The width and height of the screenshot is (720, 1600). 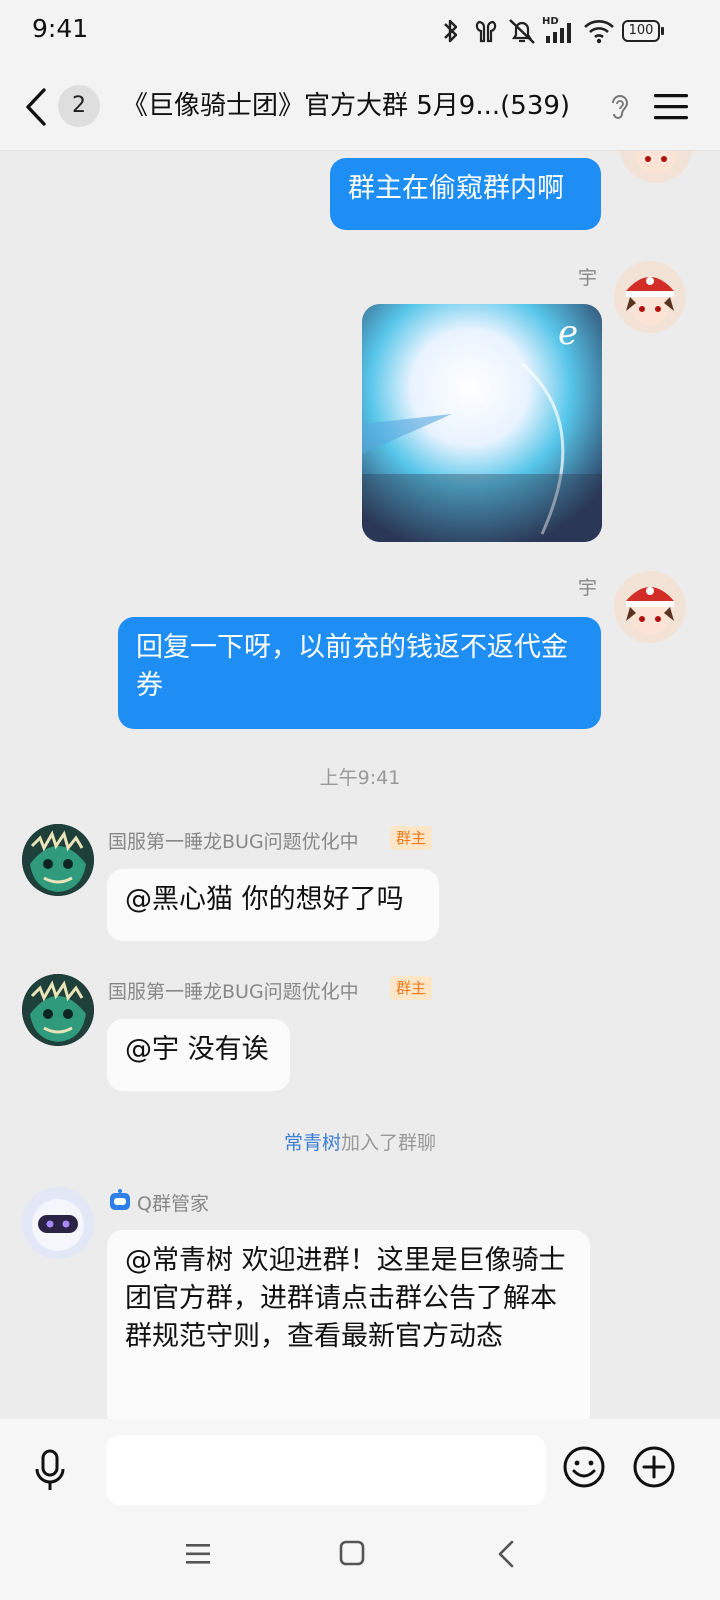 What do you see at coordinates (273, 905) in the screenshot?
I see `message-bubble: @黑心猫 你的想好了吗` at bounding box center [273, 905].